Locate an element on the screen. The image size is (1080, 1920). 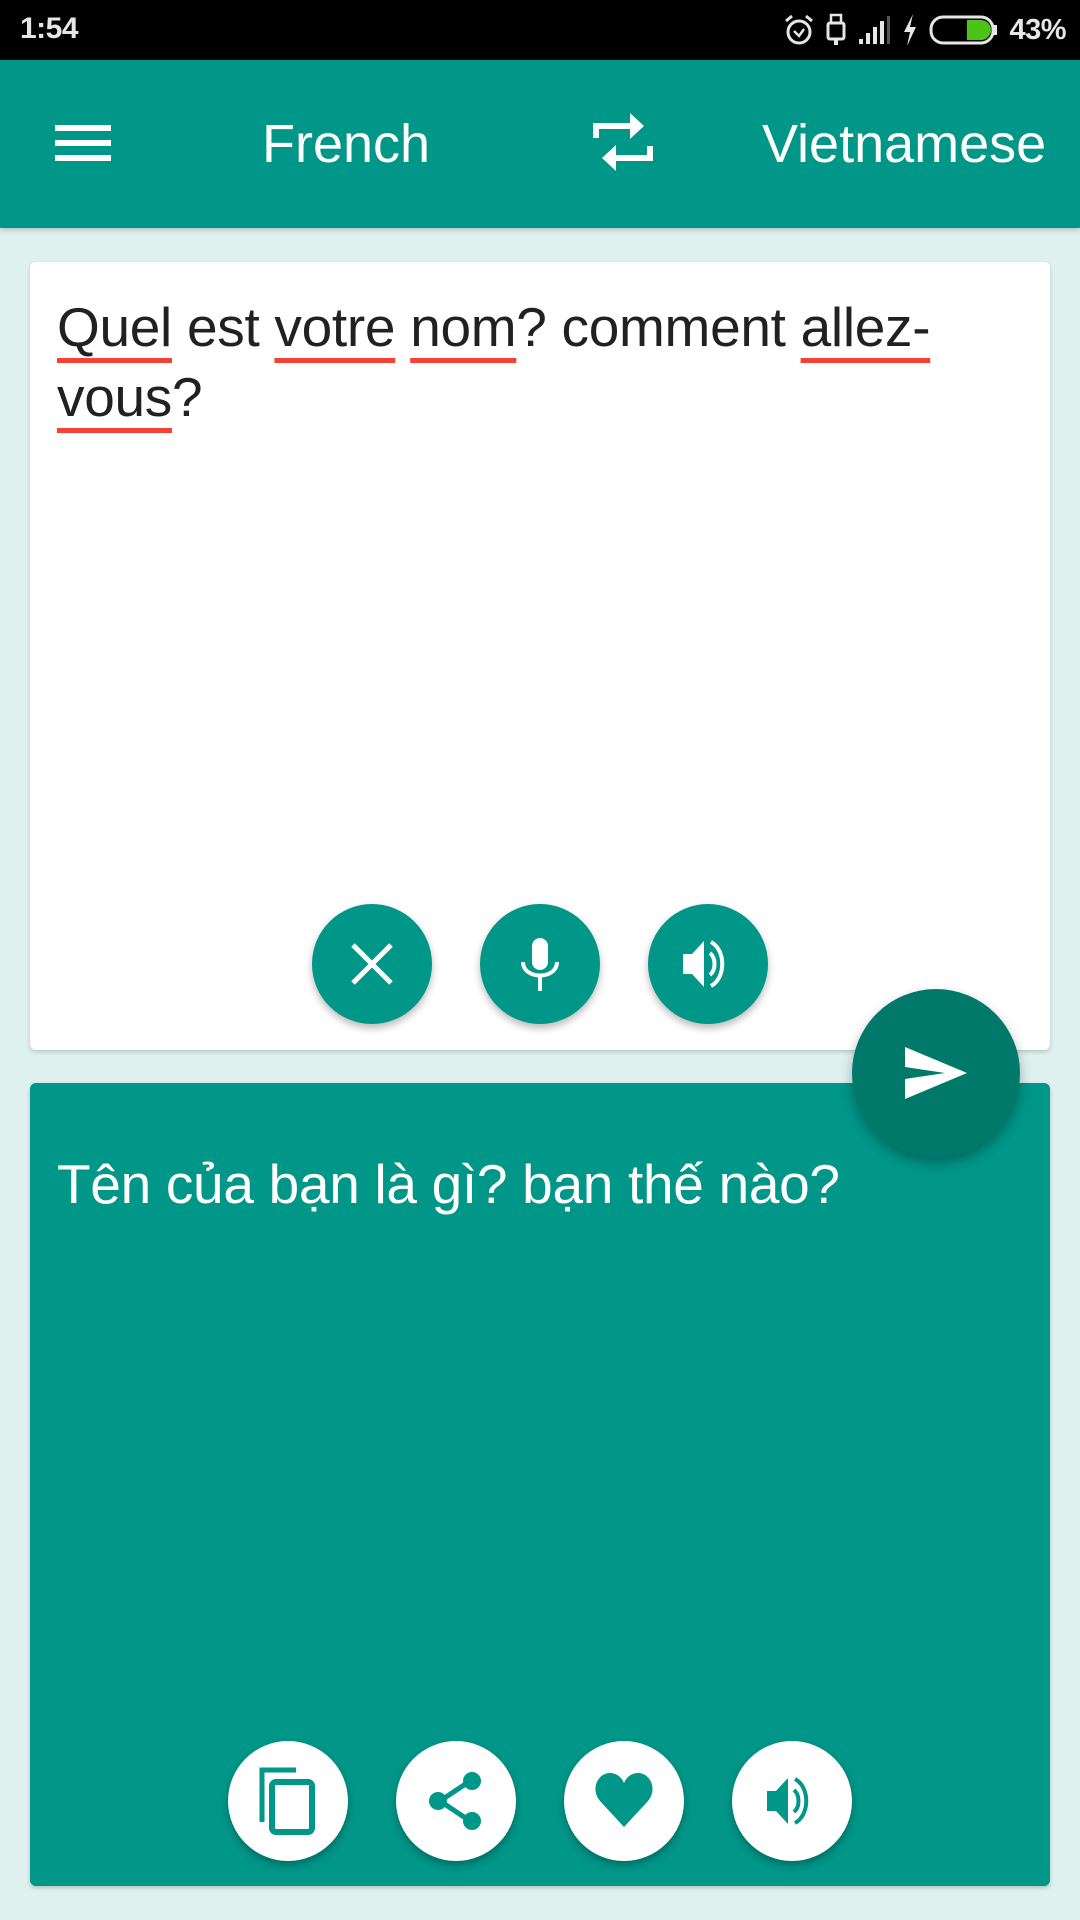
status-icons: 43% is located at coordinates (924, 30).